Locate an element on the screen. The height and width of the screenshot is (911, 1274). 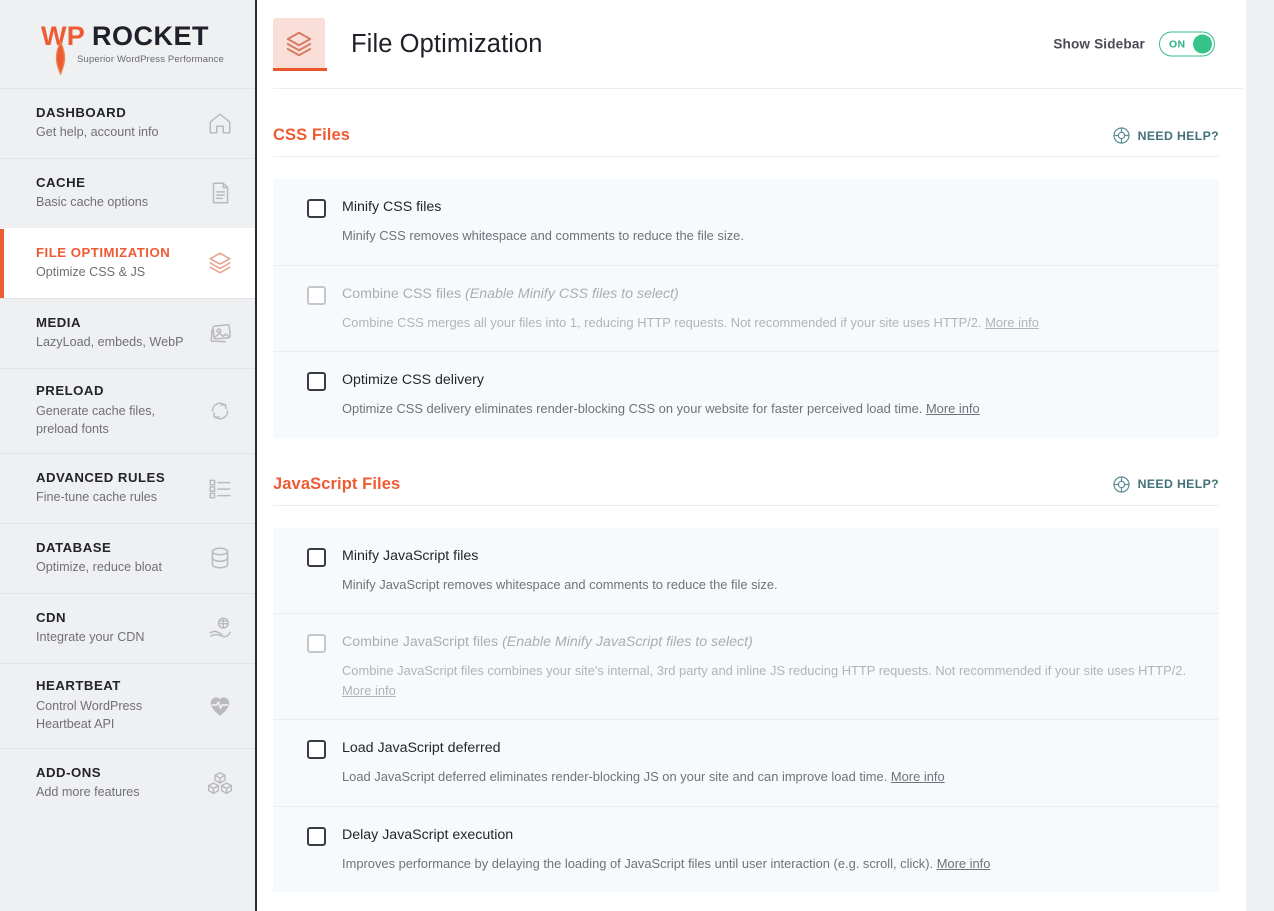
toggle-state-label: ON is located at coordinates (1177, 44).